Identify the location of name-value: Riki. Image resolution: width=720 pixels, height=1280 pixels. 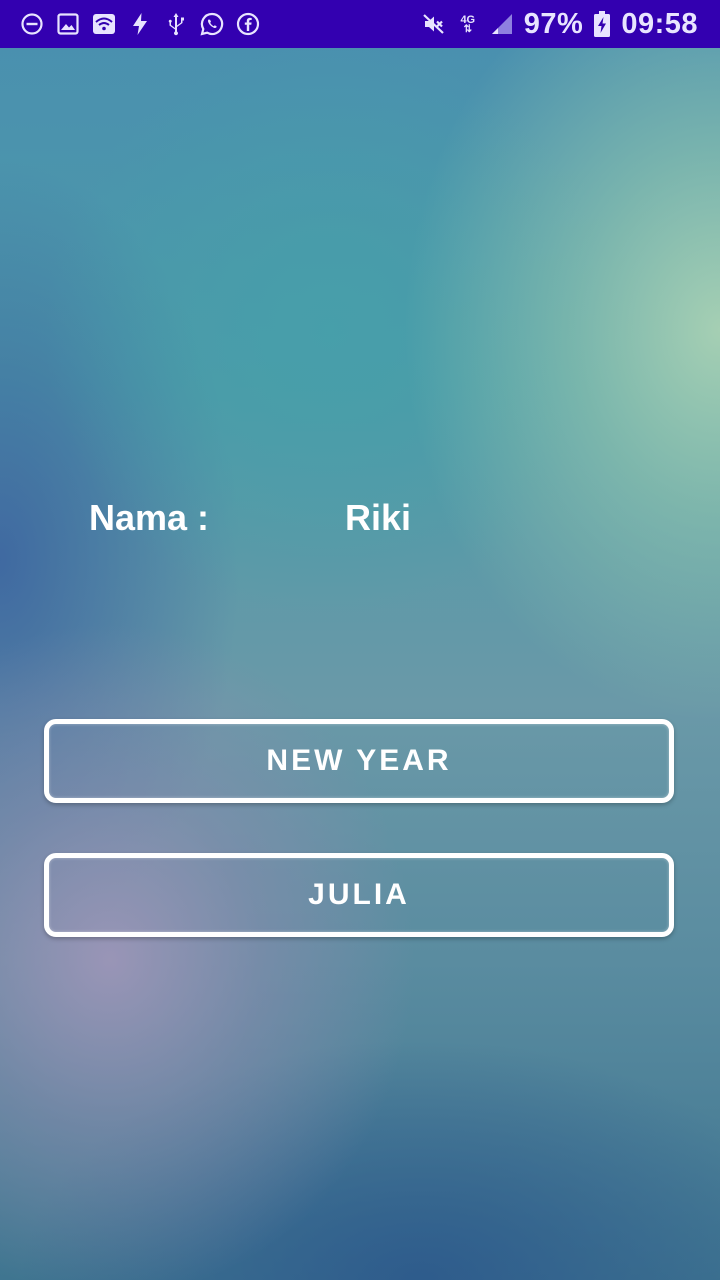
(378, 517).